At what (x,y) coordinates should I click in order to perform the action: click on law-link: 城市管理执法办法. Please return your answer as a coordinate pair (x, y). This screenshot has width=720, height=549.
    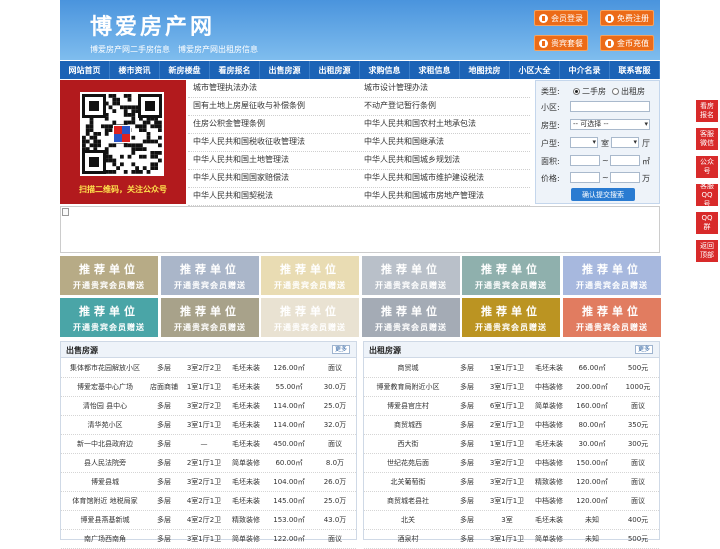
    Looking at the image, I should click on (225, 88).